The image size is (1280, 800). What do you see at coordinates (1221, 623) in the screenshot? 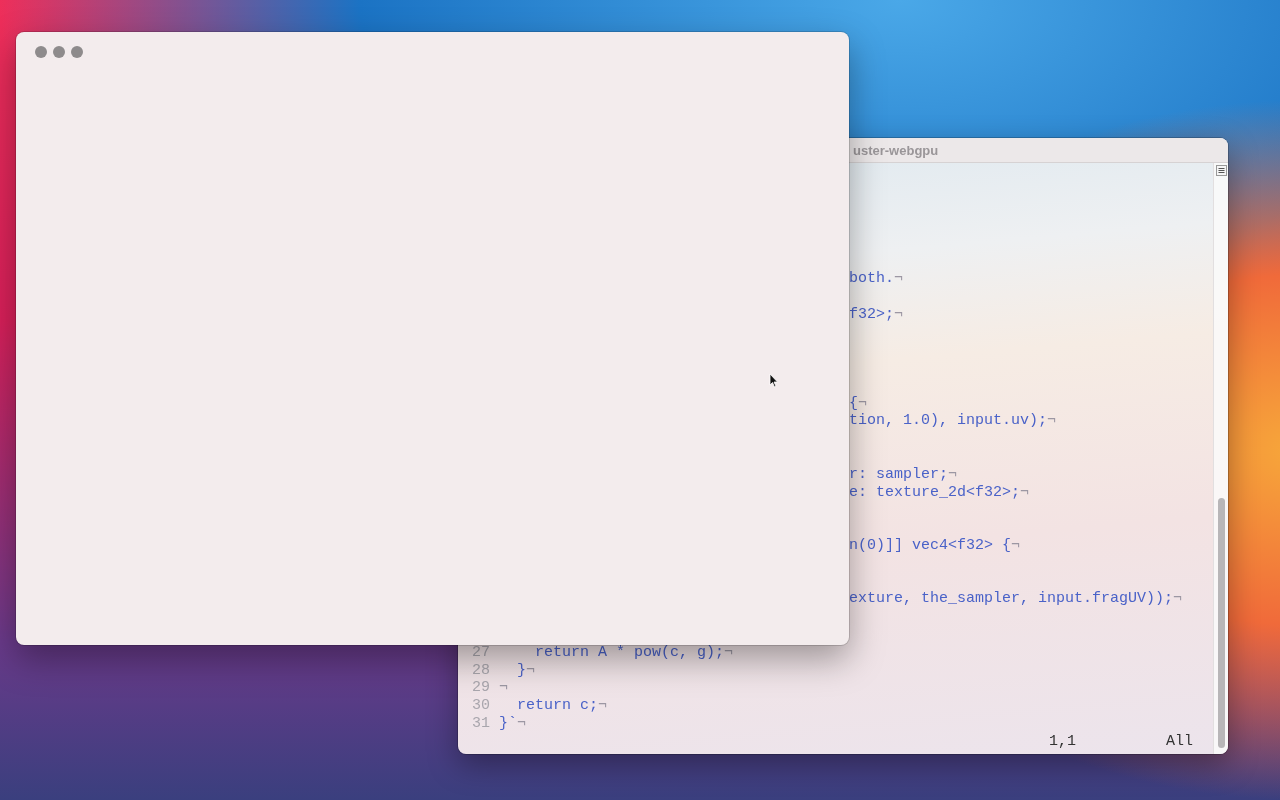
I see `scrollbar-thumb` at bounding box center [1221, 623].